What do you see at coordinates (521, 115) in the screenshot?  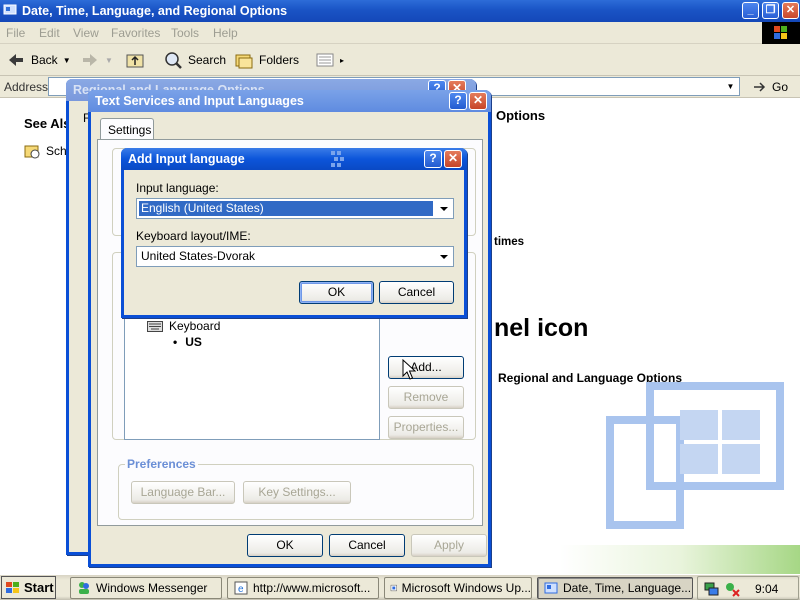 I see `options-heading: Options` at bounding box center [521, 115].